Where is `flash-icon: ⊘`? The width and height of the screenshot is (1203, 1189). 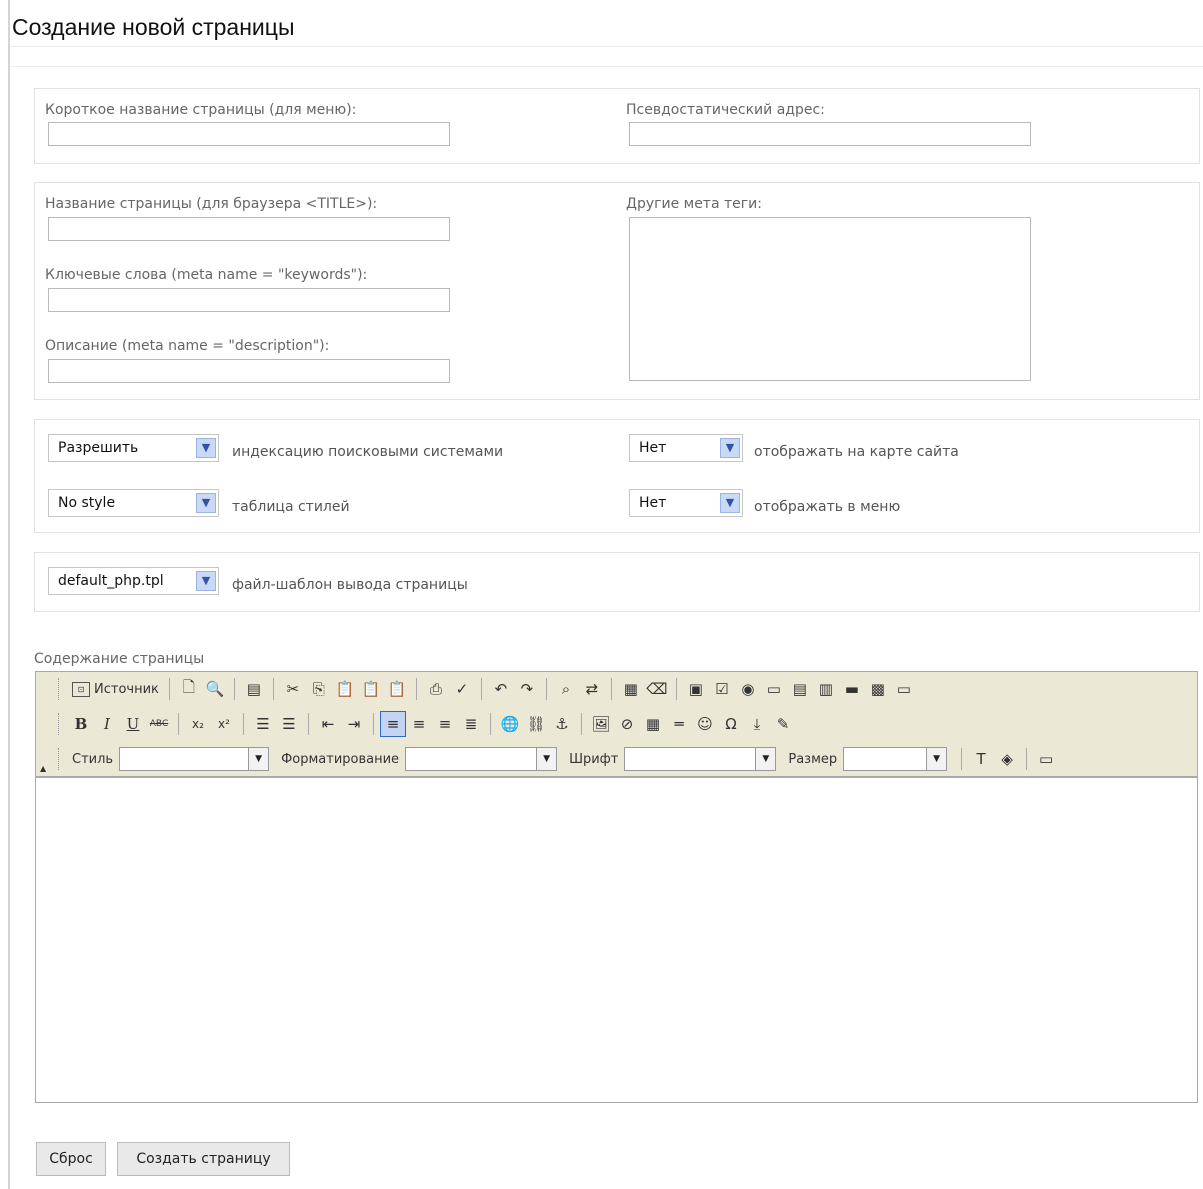 flash-icon: ⊘ is located at coordinates (627, 724).